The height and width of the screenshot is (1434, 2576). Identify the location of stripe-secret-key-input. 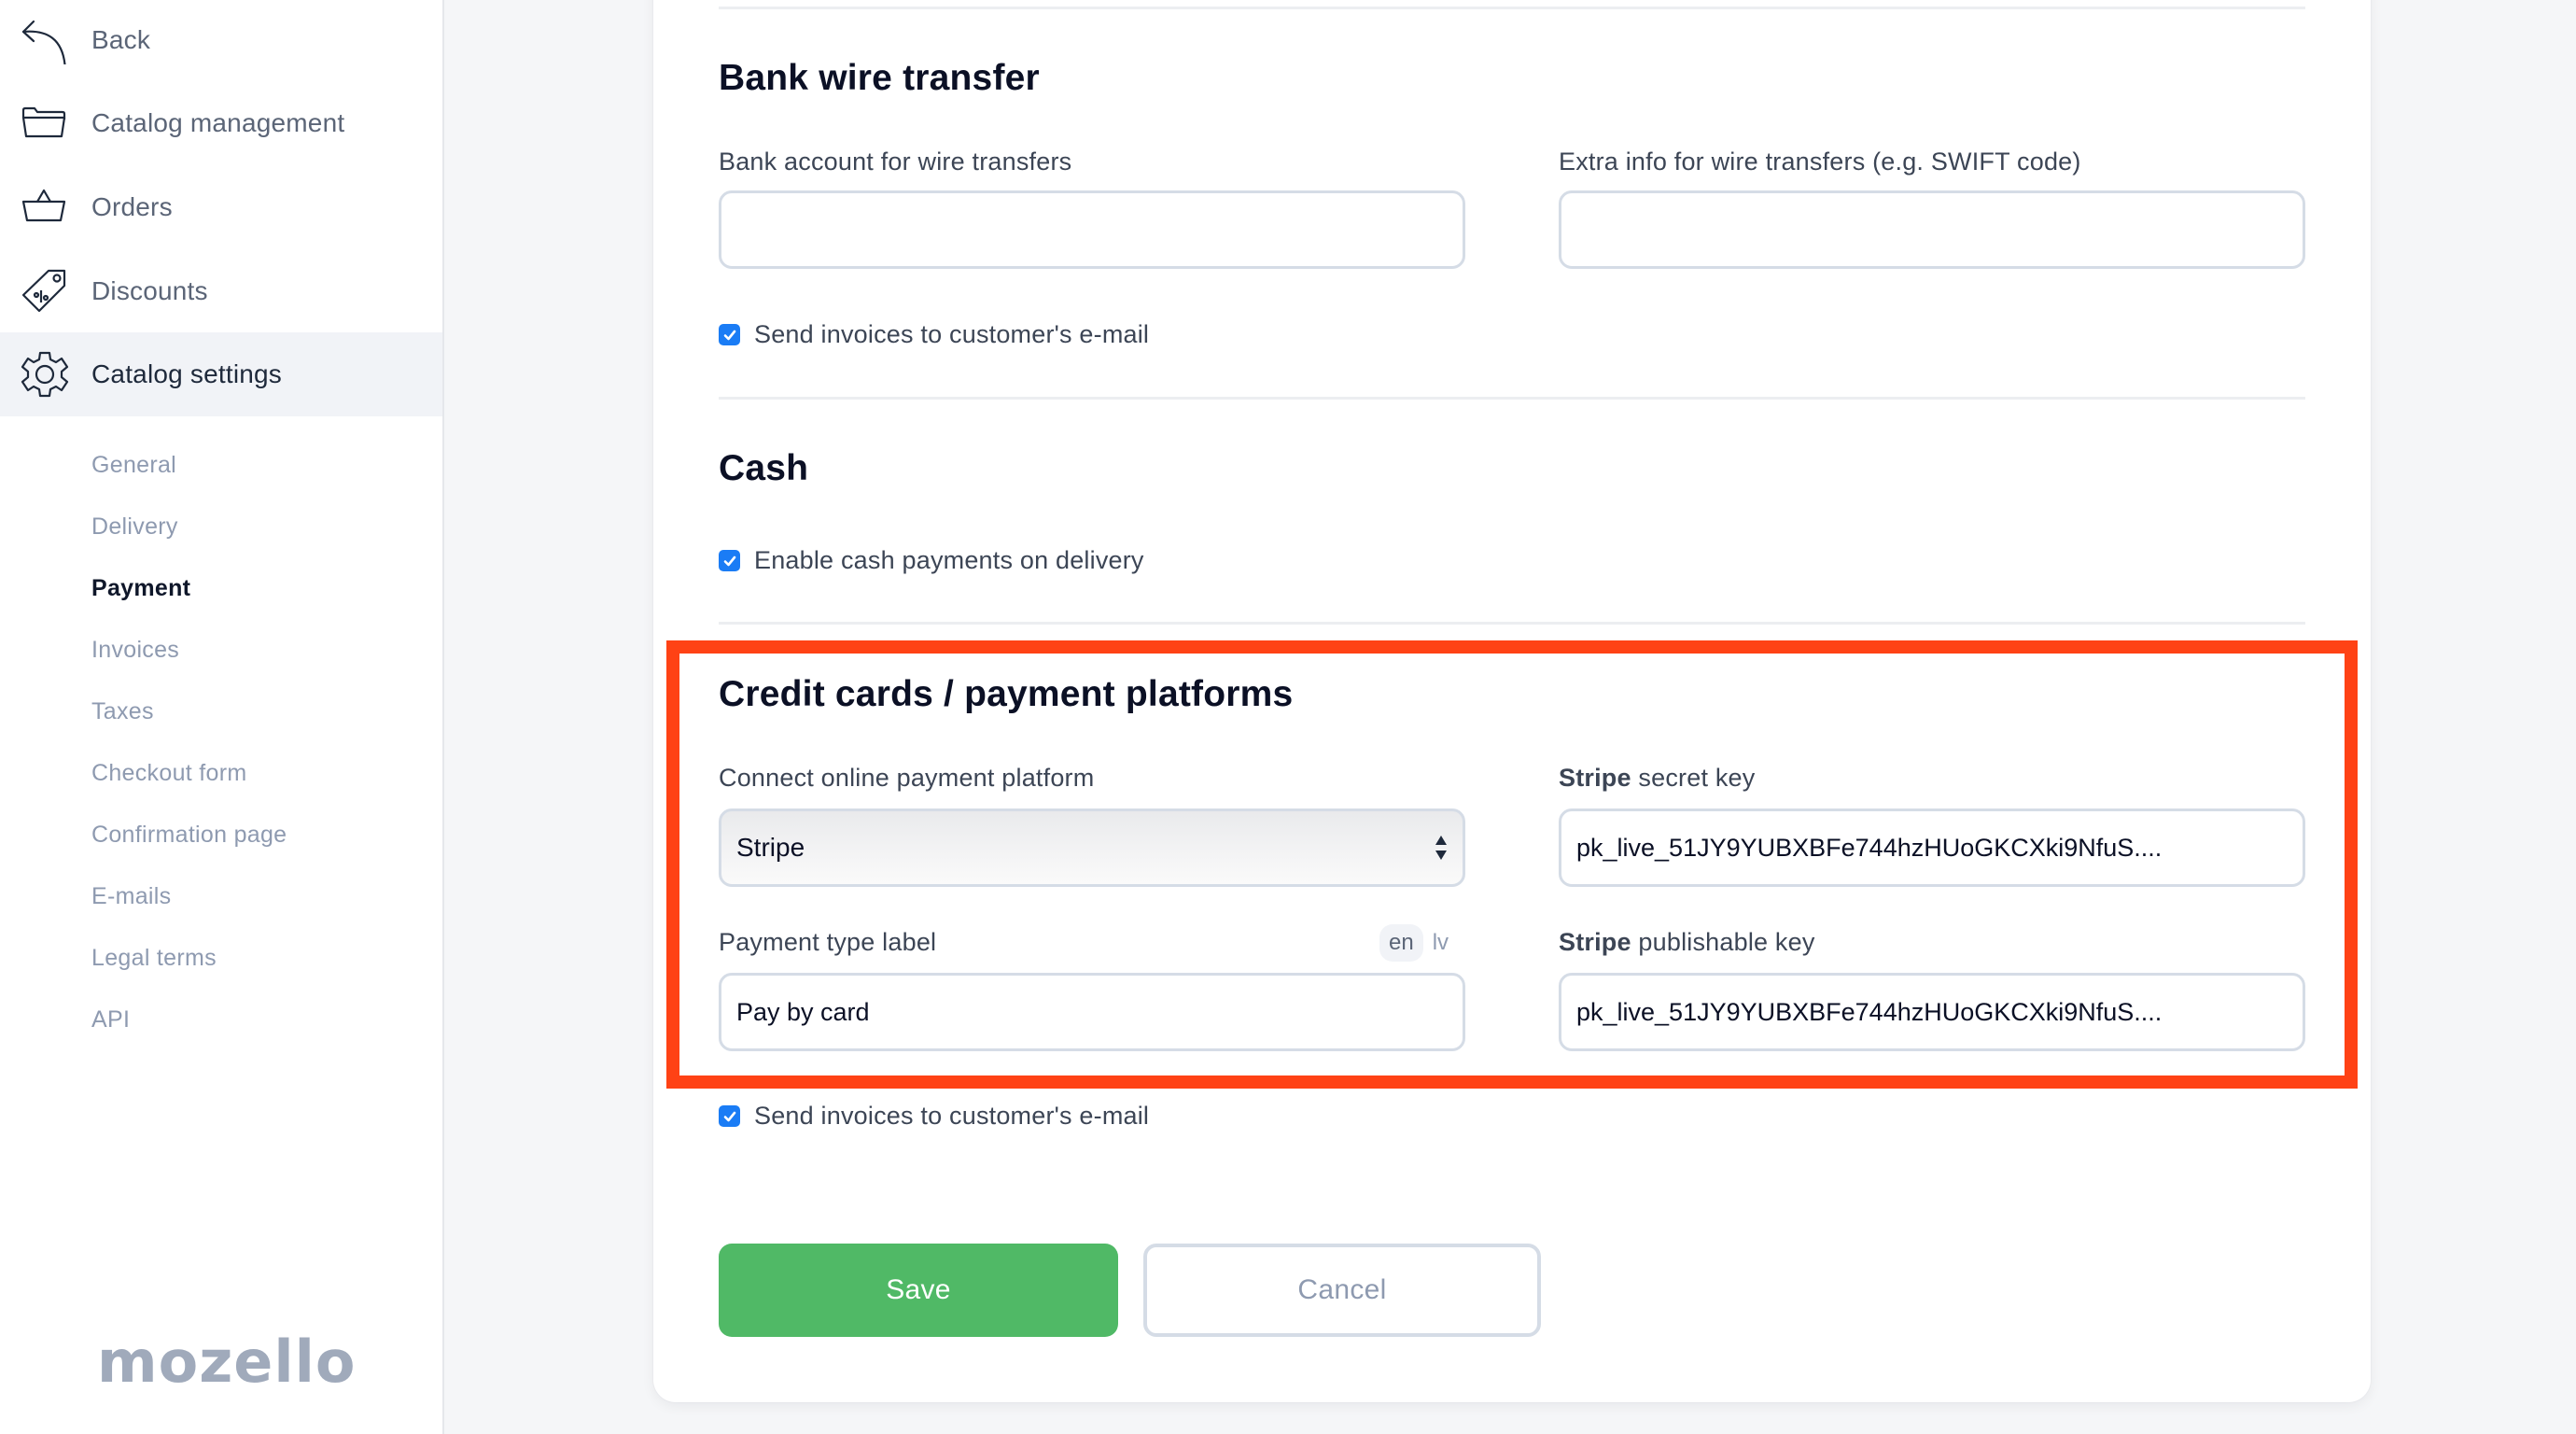
(1932, 847).